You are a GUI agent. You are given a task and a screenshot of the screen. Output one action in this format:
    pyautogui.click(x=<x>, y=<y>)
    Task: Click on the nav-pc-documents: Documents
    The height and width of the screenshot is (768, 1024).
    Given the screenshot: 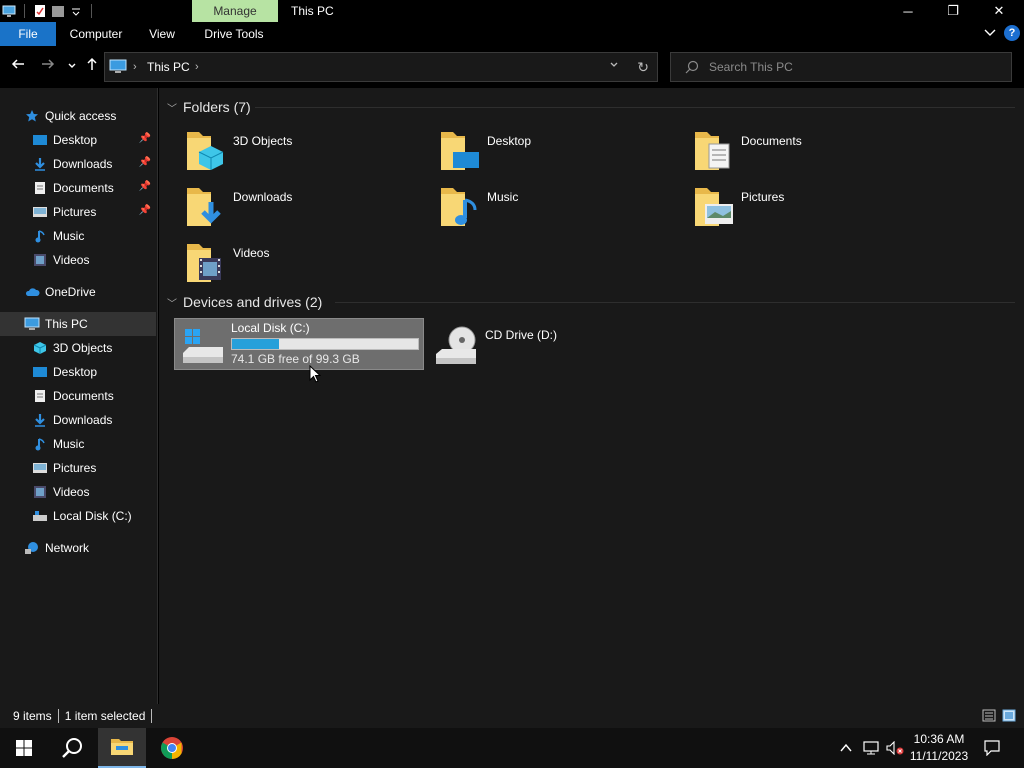 What is the action you would take?
    pyautogui.click(x=78, y=396)
    